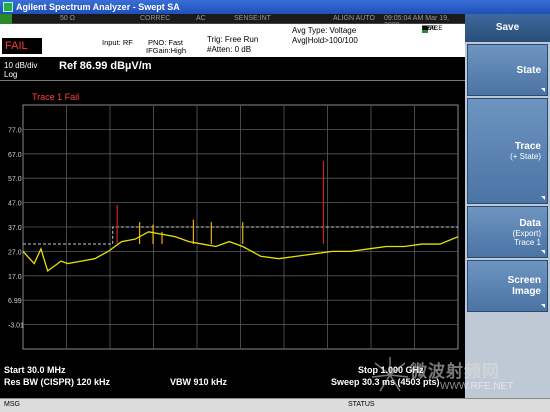 The height and width of the screenshot is (412, 550). I want to click on input-setting: Input: RF, so click(117, 42).